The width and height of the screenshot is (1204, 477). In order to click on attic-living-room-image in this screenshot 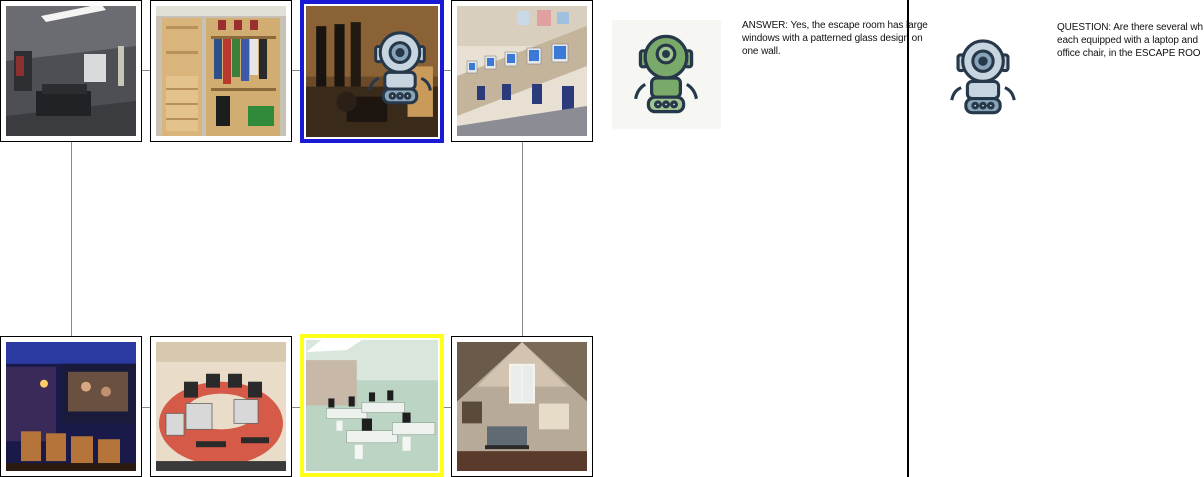, I will do `click(522, 406)`.